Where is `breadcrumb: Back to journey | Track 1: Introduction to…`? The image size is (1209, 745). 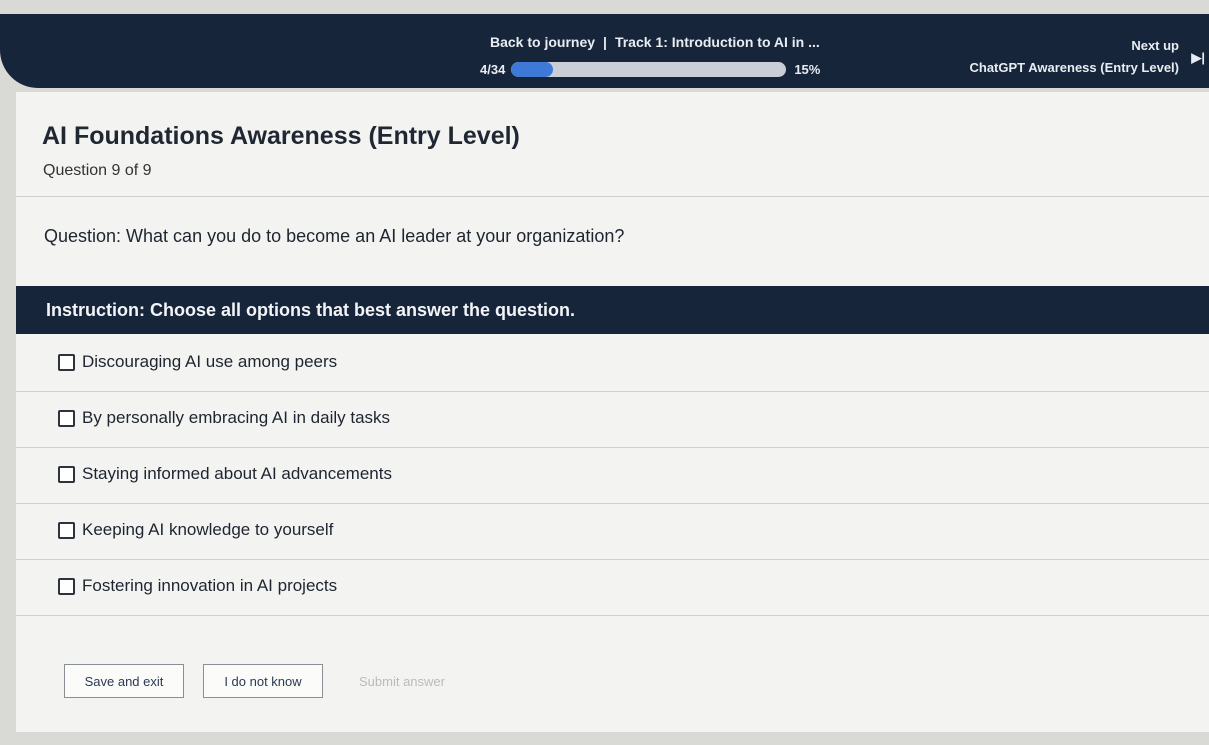 breadcrumb: Back to journey | Track 1: Introduction to… is located at coordinates (655, 42).